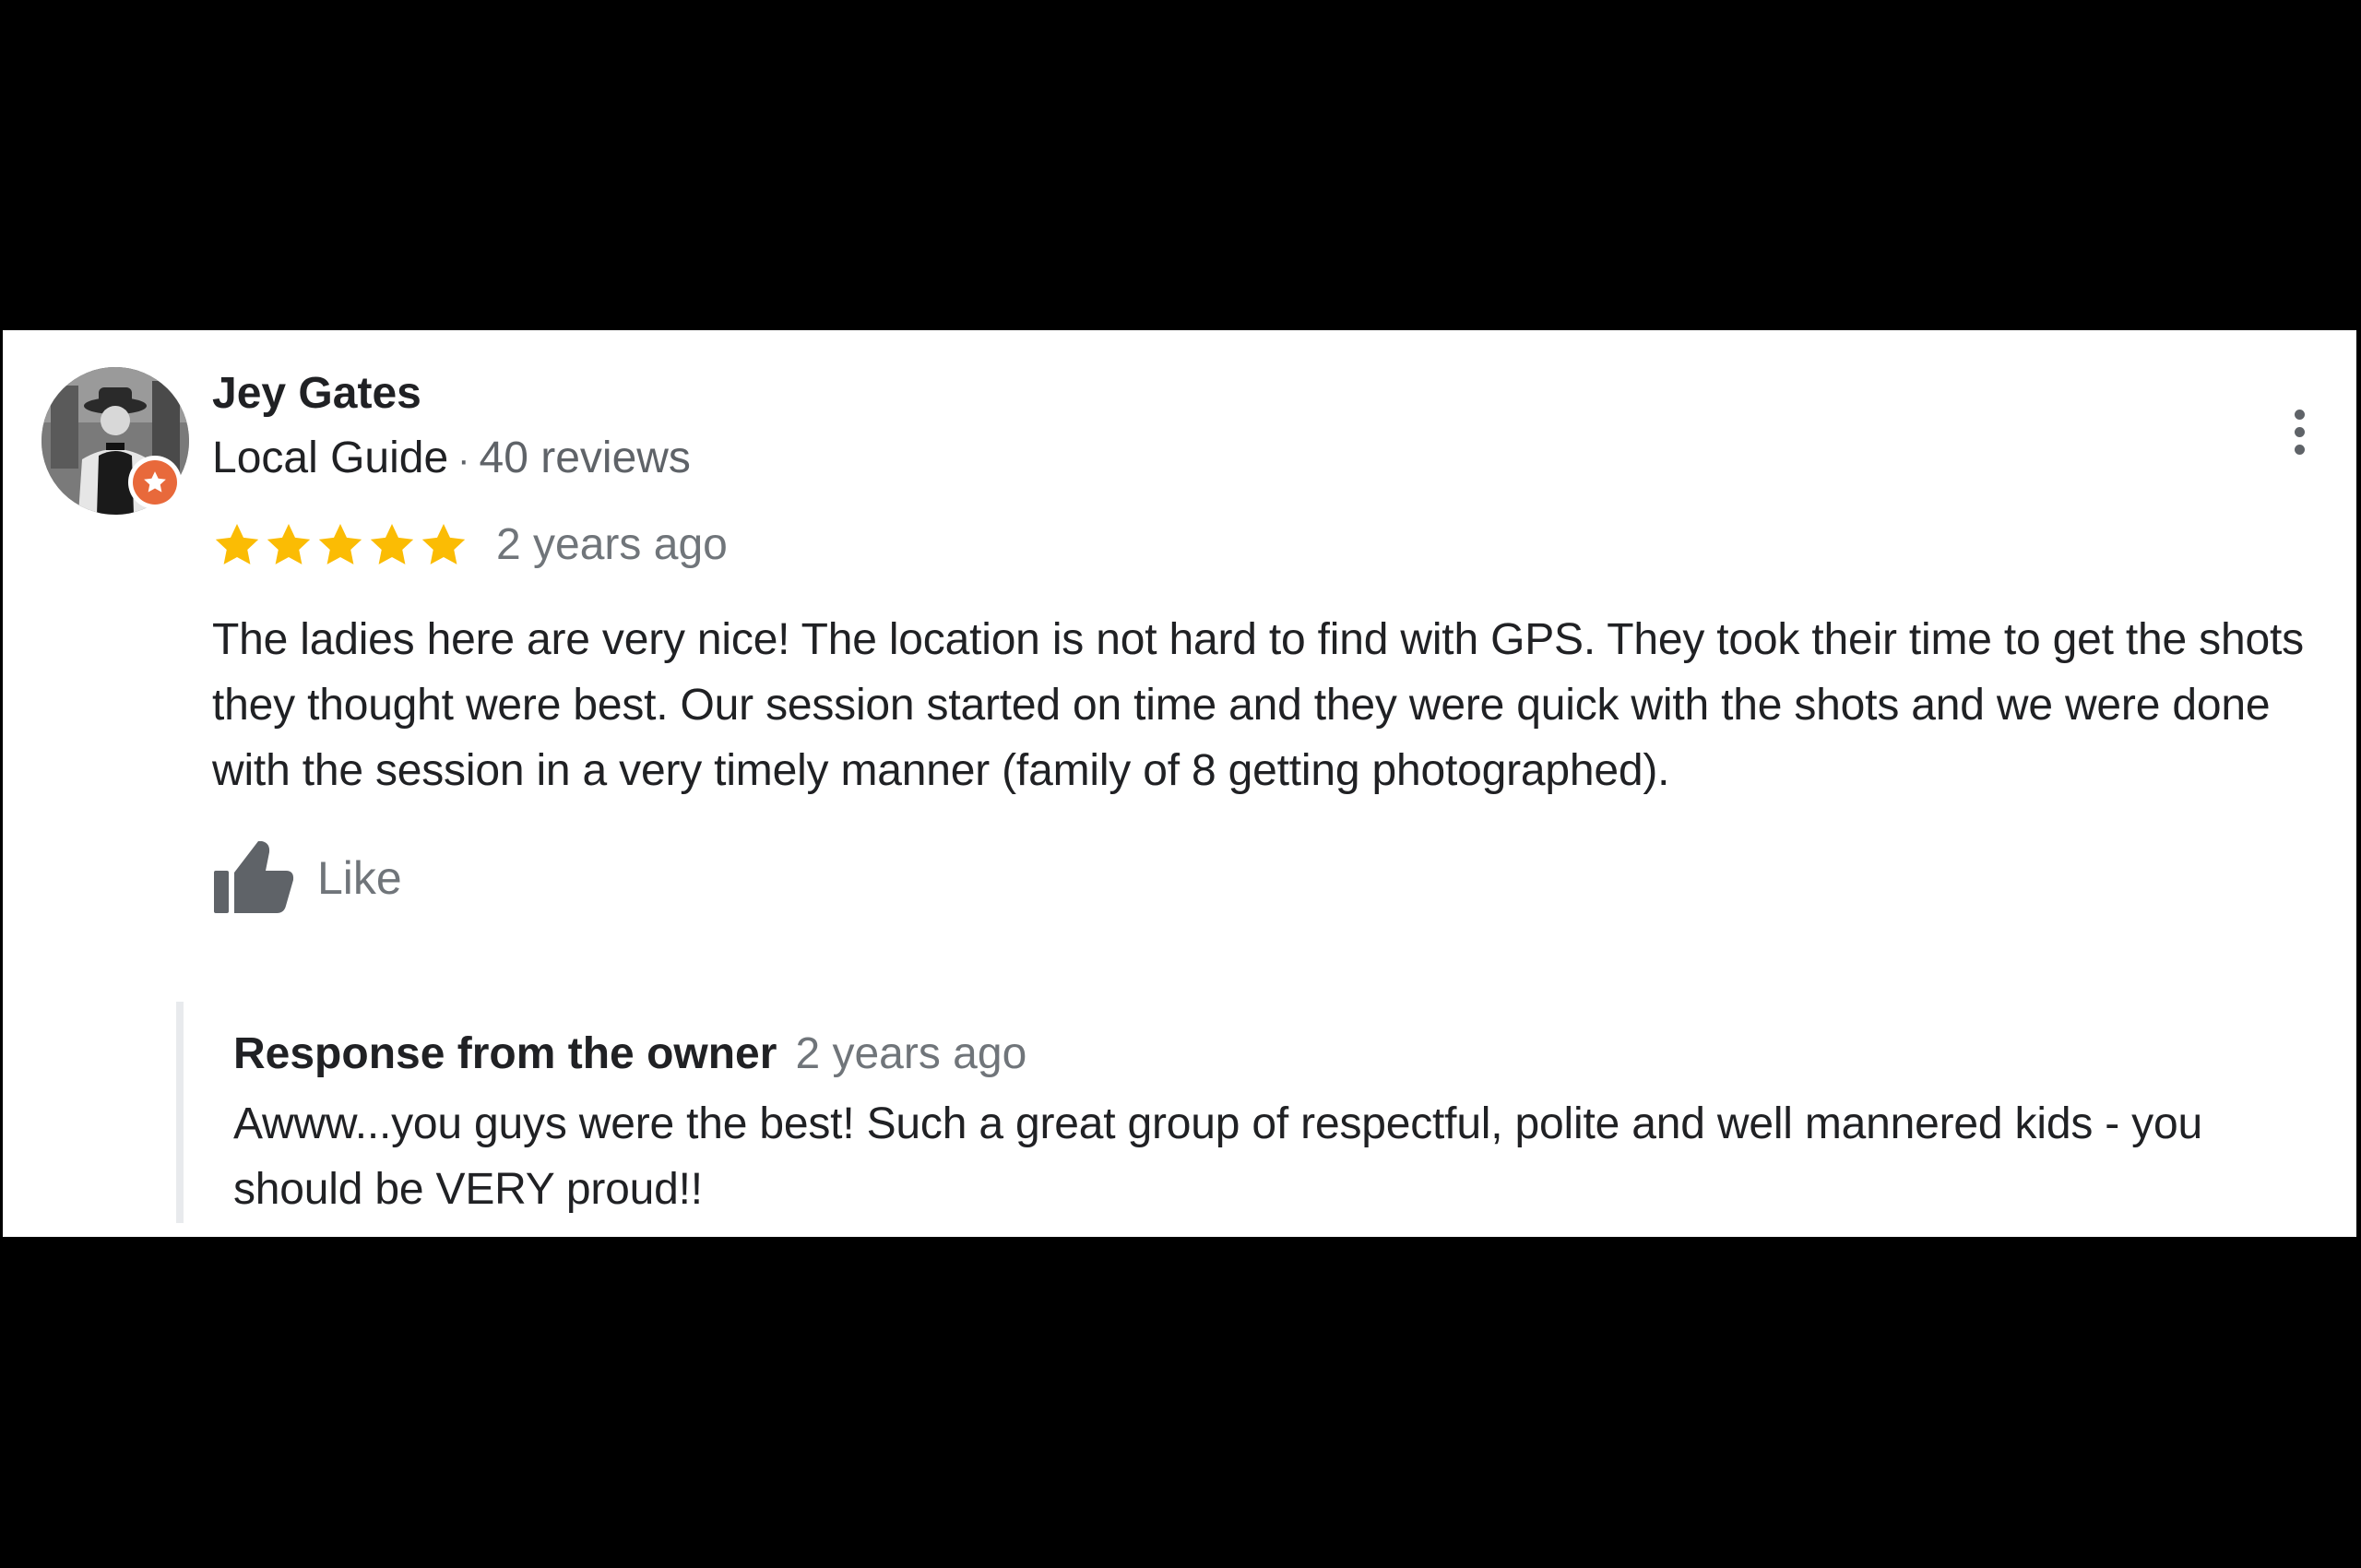  I want to click on reviewer-meta: Local Guide · 40 reviews, so click(451, 459).